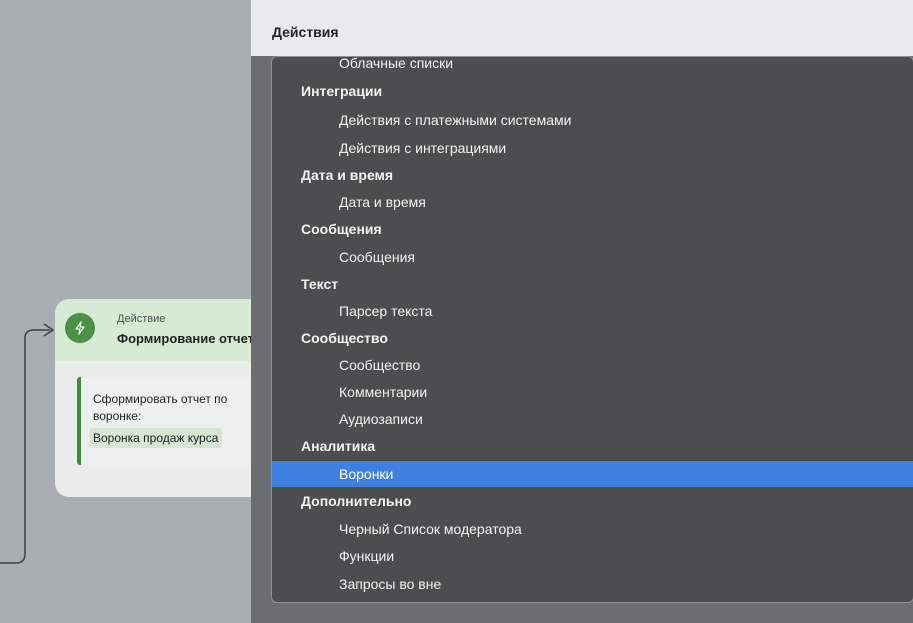 This screenshot has height=623, width=913. I want to click on group-analytics: Аналитика, so click(338, 446).